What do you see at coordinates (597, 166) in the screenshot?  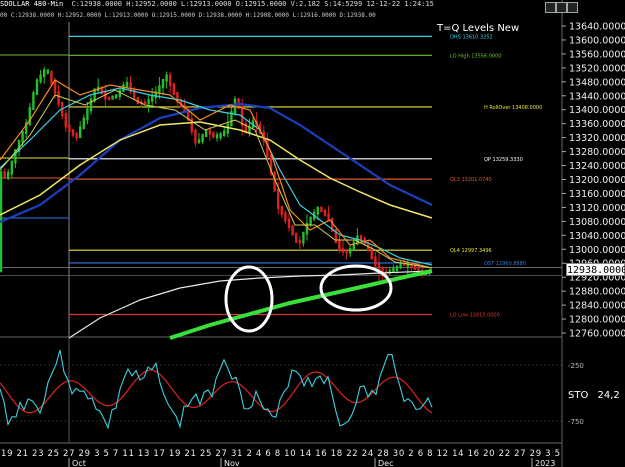 I see `price-tick-label: 13240.0000` at bounding box center [597, 166].